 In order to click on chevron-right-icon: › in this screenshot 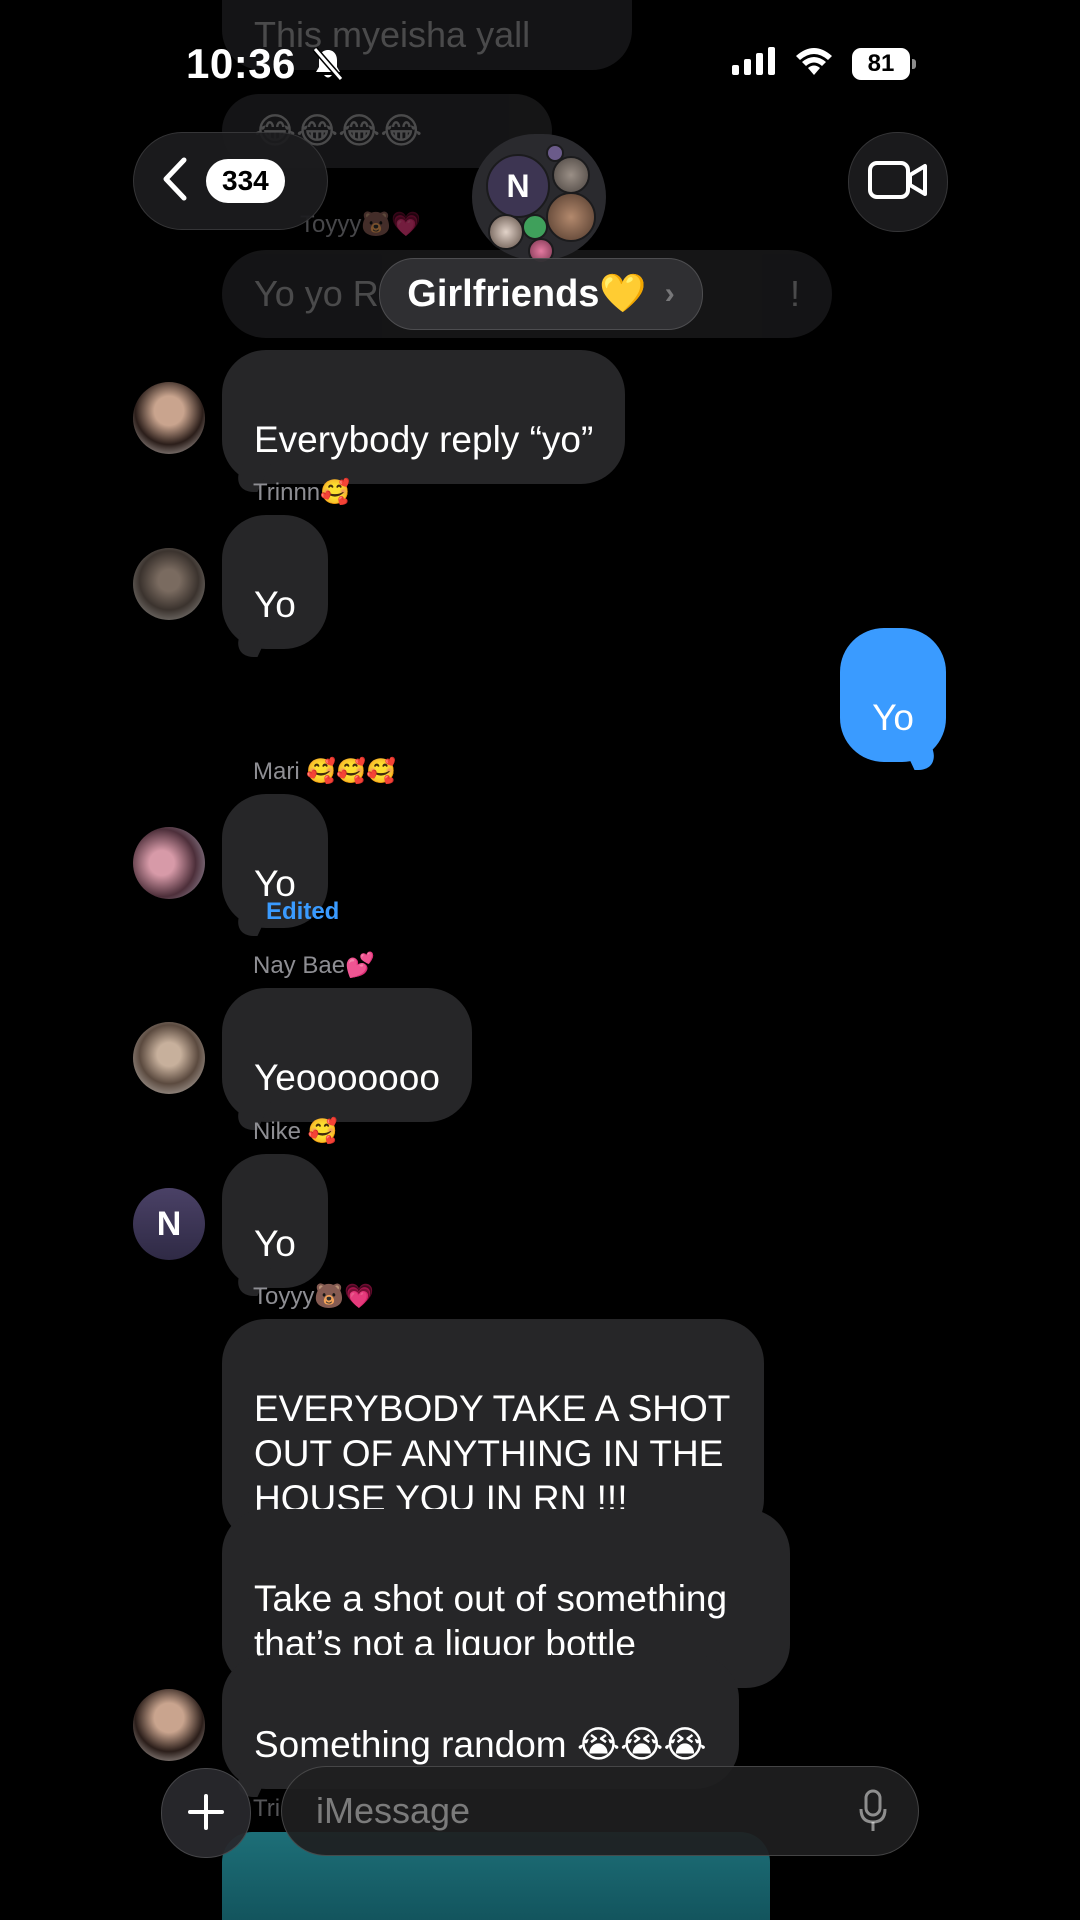, I will do `click(669, 293)`.